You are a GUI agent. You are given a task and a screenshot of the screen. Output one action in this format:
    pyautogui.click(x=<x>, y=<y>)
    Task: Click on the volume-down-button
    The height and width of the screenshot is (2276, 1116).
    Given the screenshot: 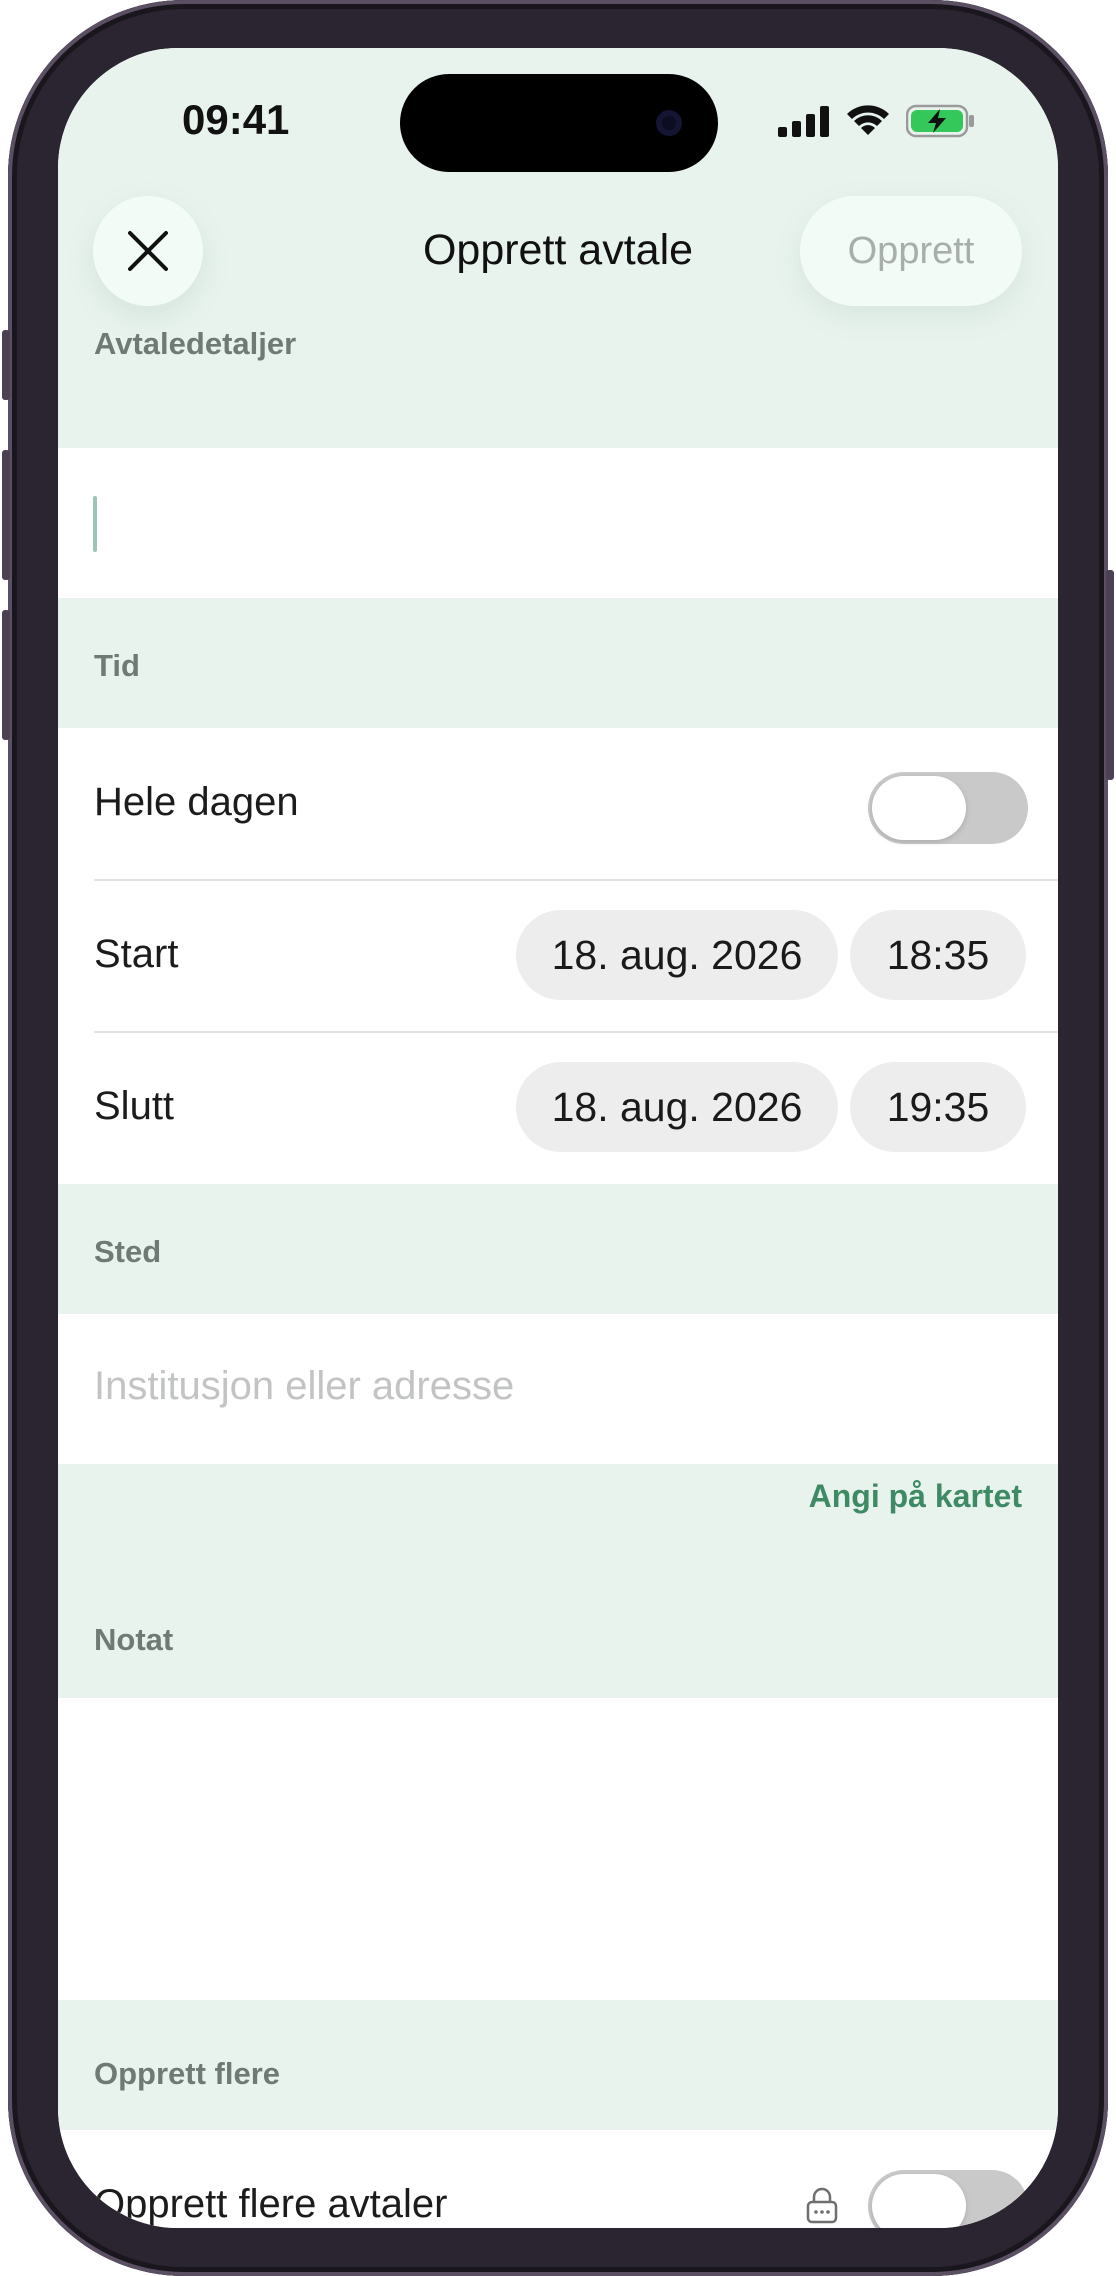 What is the action you would take?
    pyautogui.click(x=6, y=675)
    